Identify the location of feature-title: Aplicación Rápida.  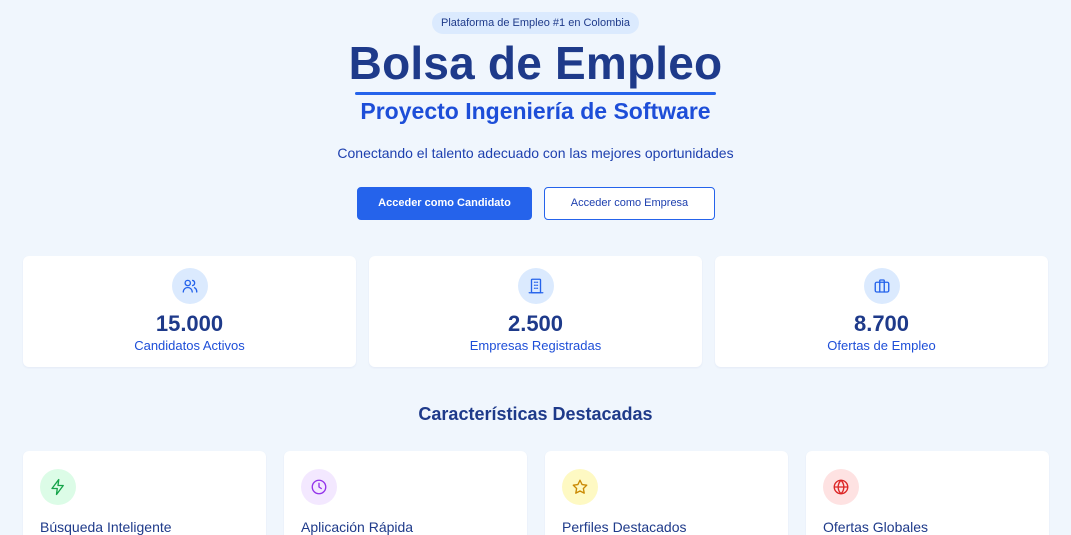
(357, 527).